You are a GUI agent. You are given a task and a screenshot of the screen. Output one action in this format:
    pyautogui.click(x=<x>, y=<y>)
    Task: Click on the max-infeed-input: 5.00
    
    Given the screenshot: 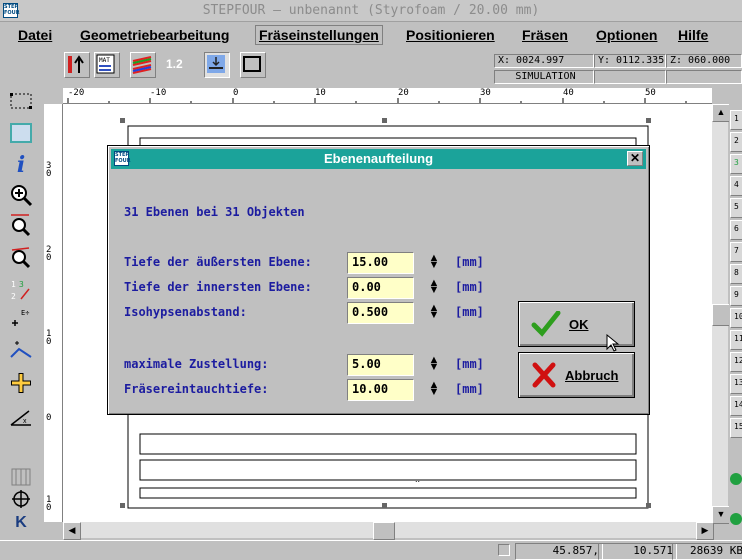 What is the action you would take?
    pyautogui.click(x=380, y=365)
    